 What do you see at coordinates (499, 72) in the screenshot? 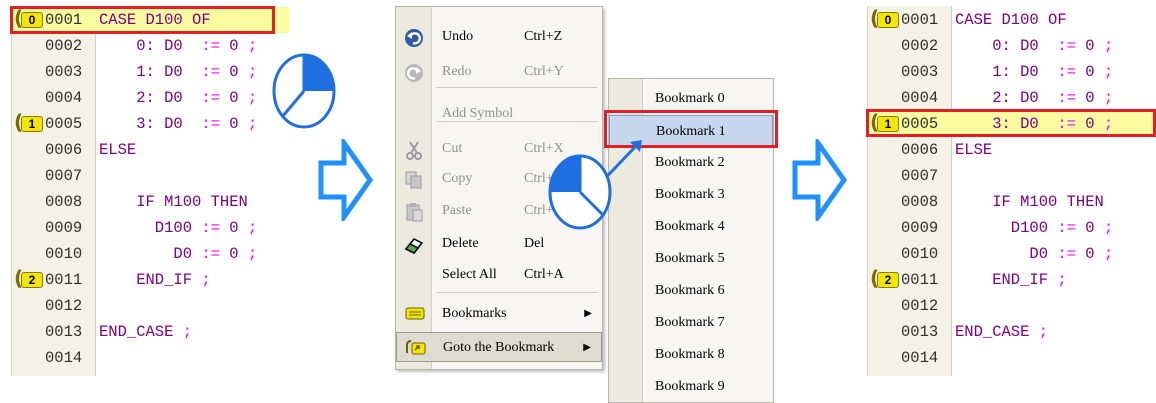
I see `menu-item-redo: Redo Ctrl+Y` at bounding box center [499, 72].